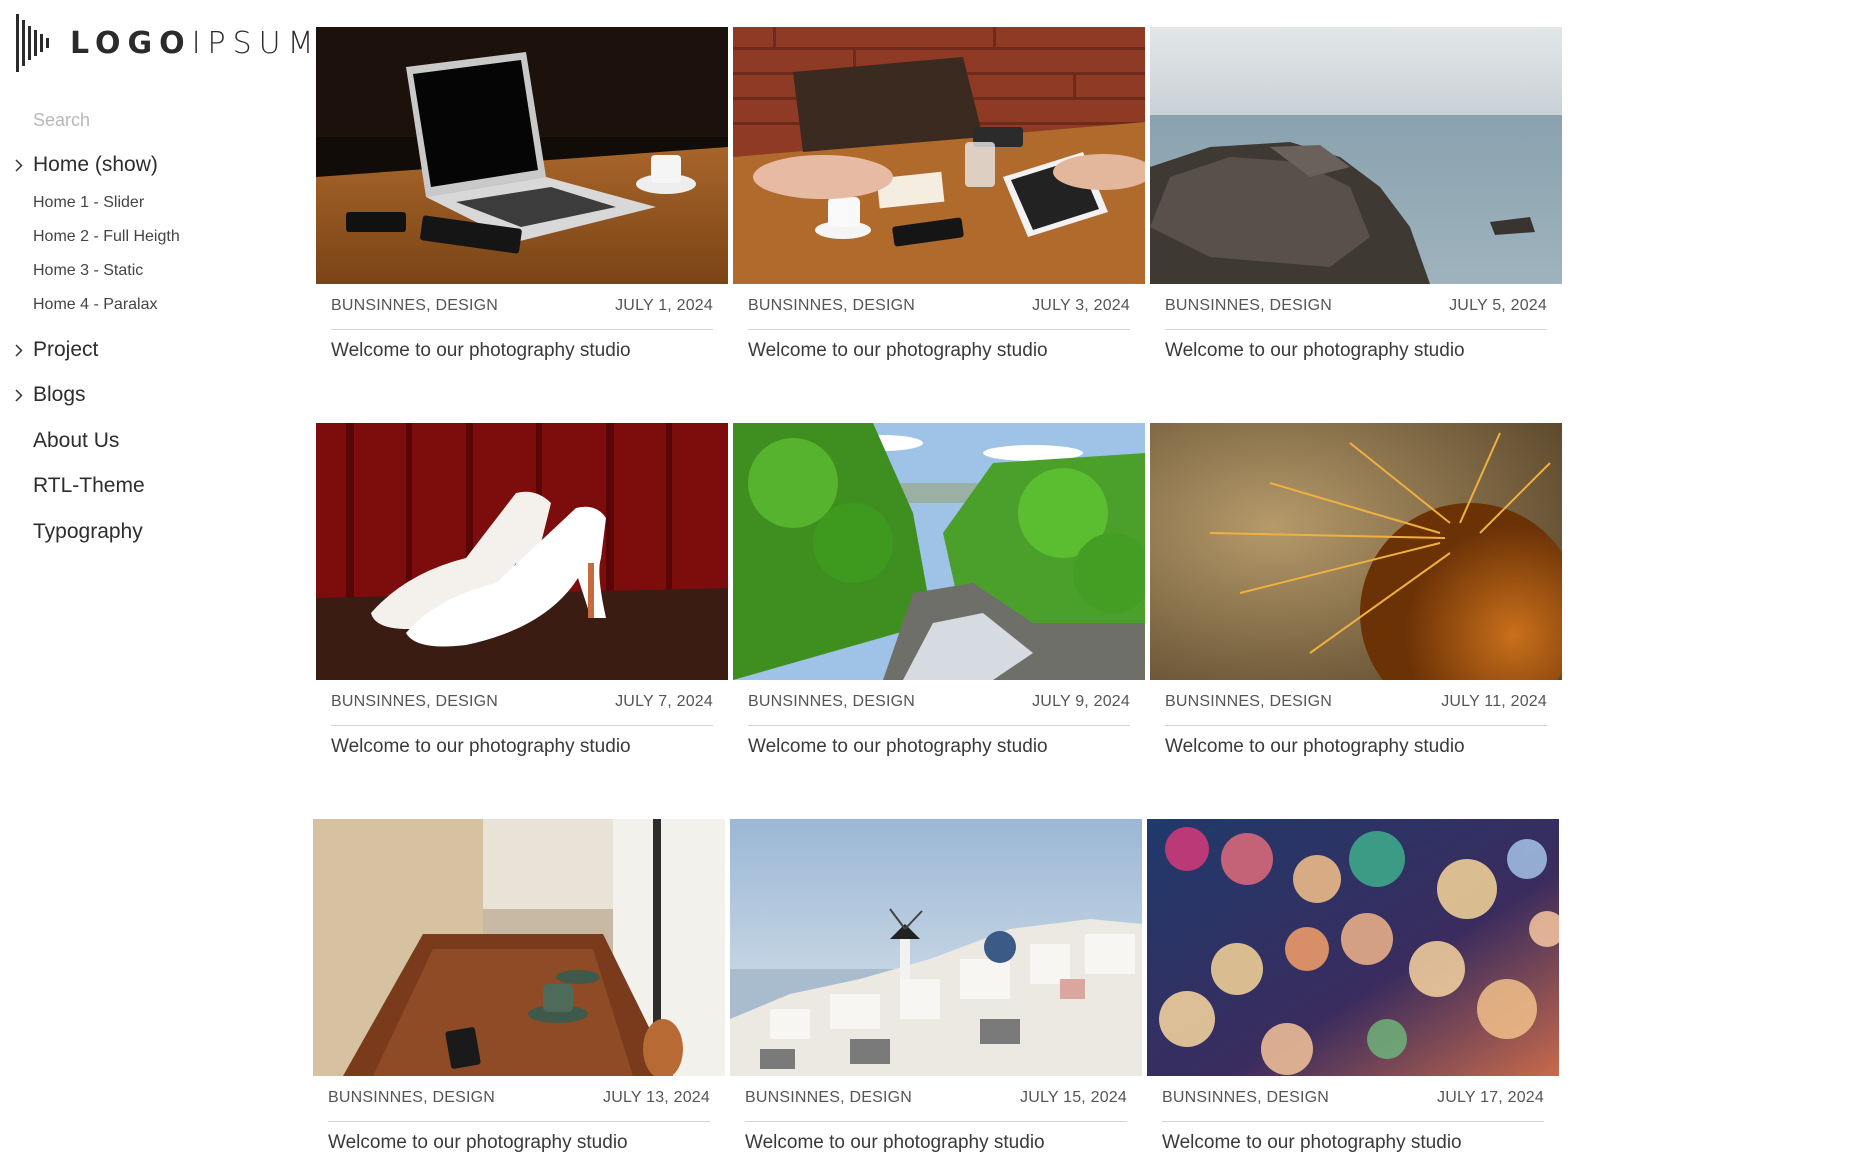 This screenshot has height=1154, width=1866. What do you see at coordinates (1356, 551) in the screenshot?
I see `post-photo-cactus` at bounding box center [1356, 551].